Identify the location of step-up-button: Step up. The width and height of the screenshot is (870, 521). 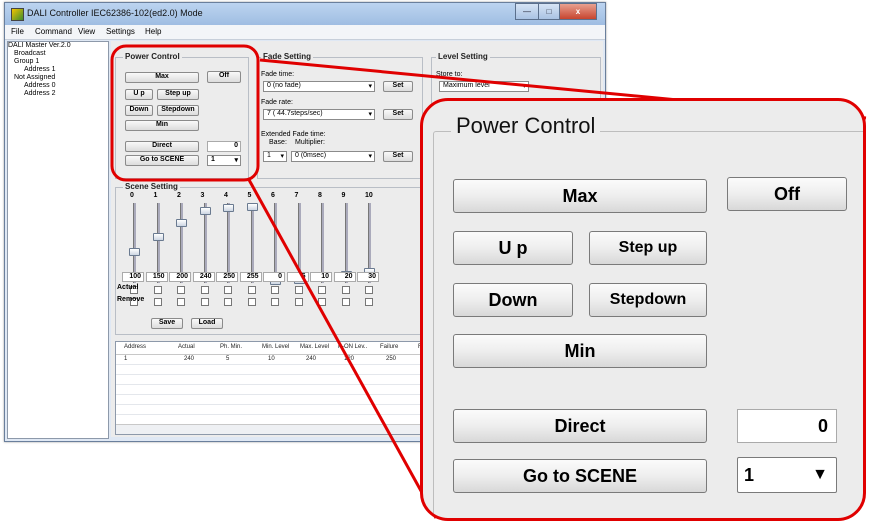
(648, 248).